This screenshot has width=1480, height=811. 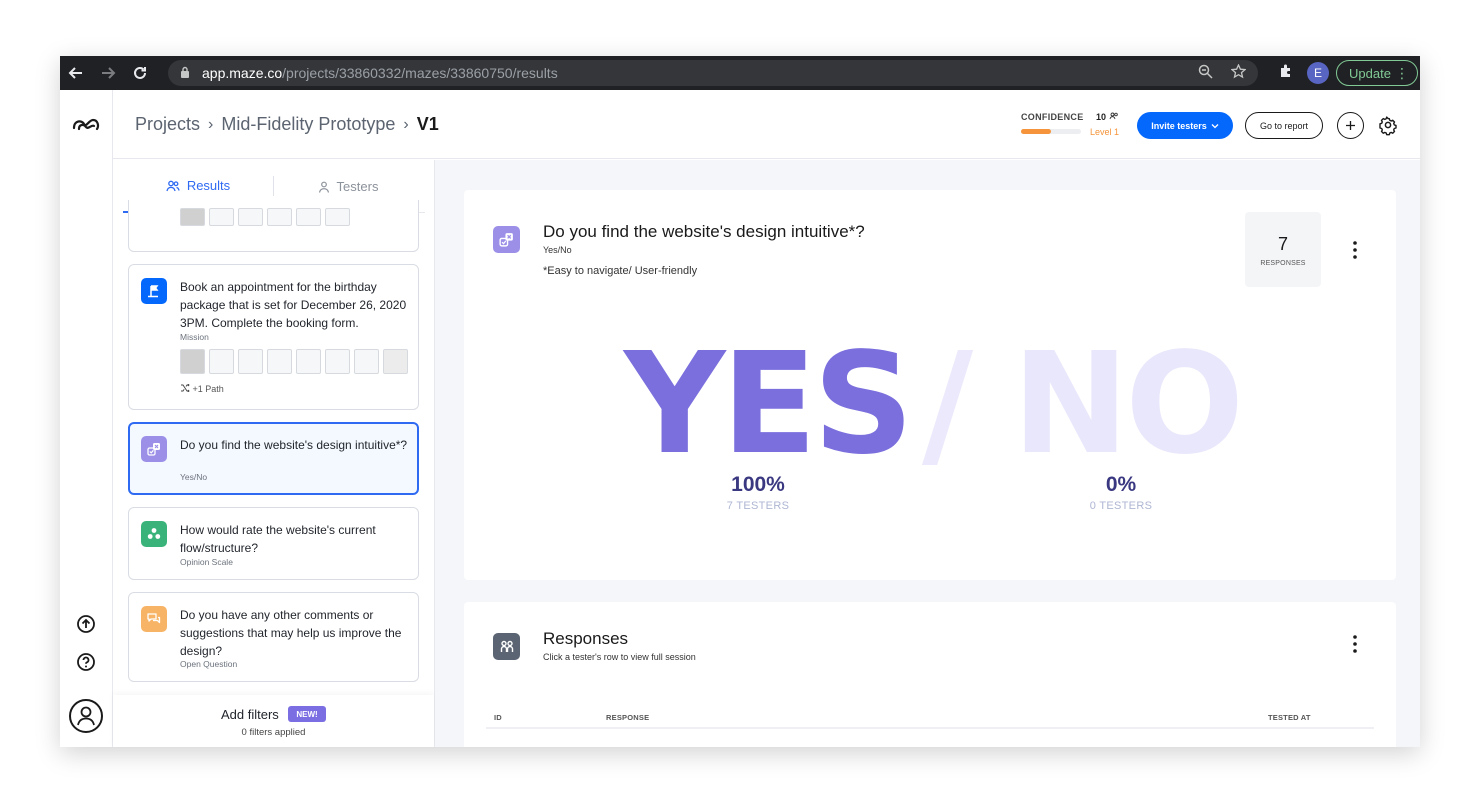 What do you see at coordinates (1318, 73) in the screenshot?
I see `profile-avatar: E` at bounding box center [1318, 73].